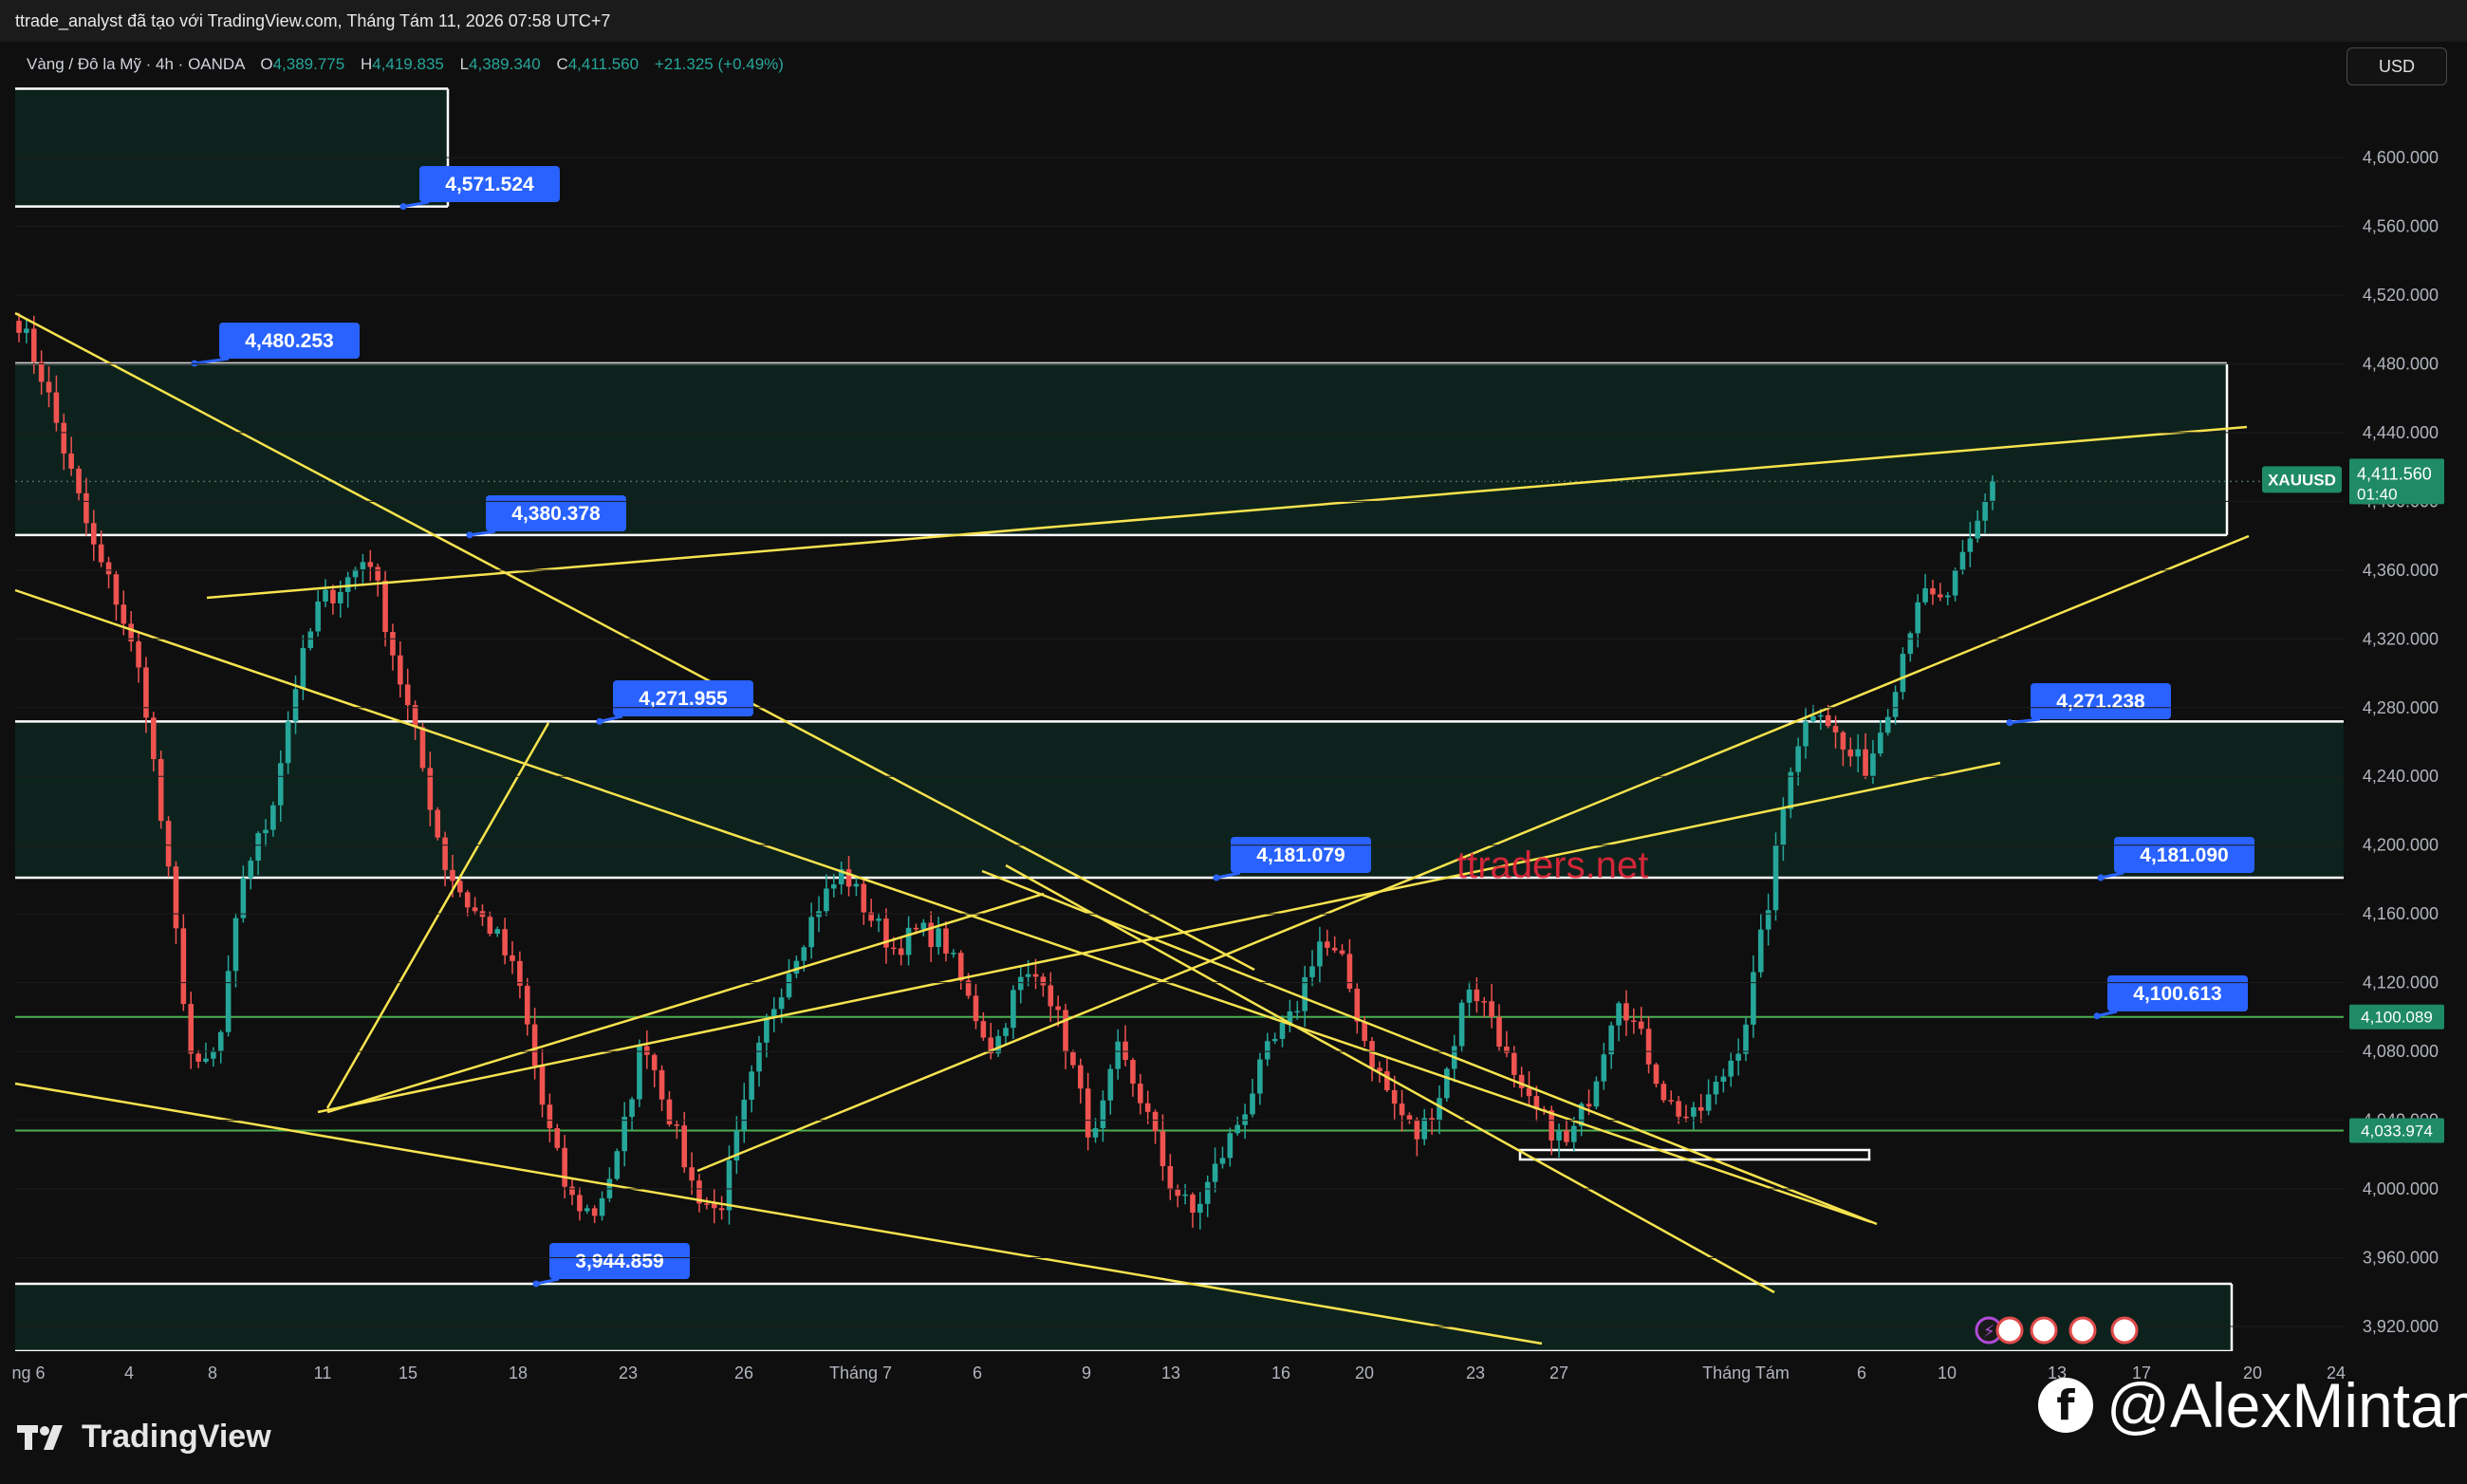  Describe the element at coordinates (2401, 363) in the screenshot. I see `y-tick-label: 4,480.000` at that location.